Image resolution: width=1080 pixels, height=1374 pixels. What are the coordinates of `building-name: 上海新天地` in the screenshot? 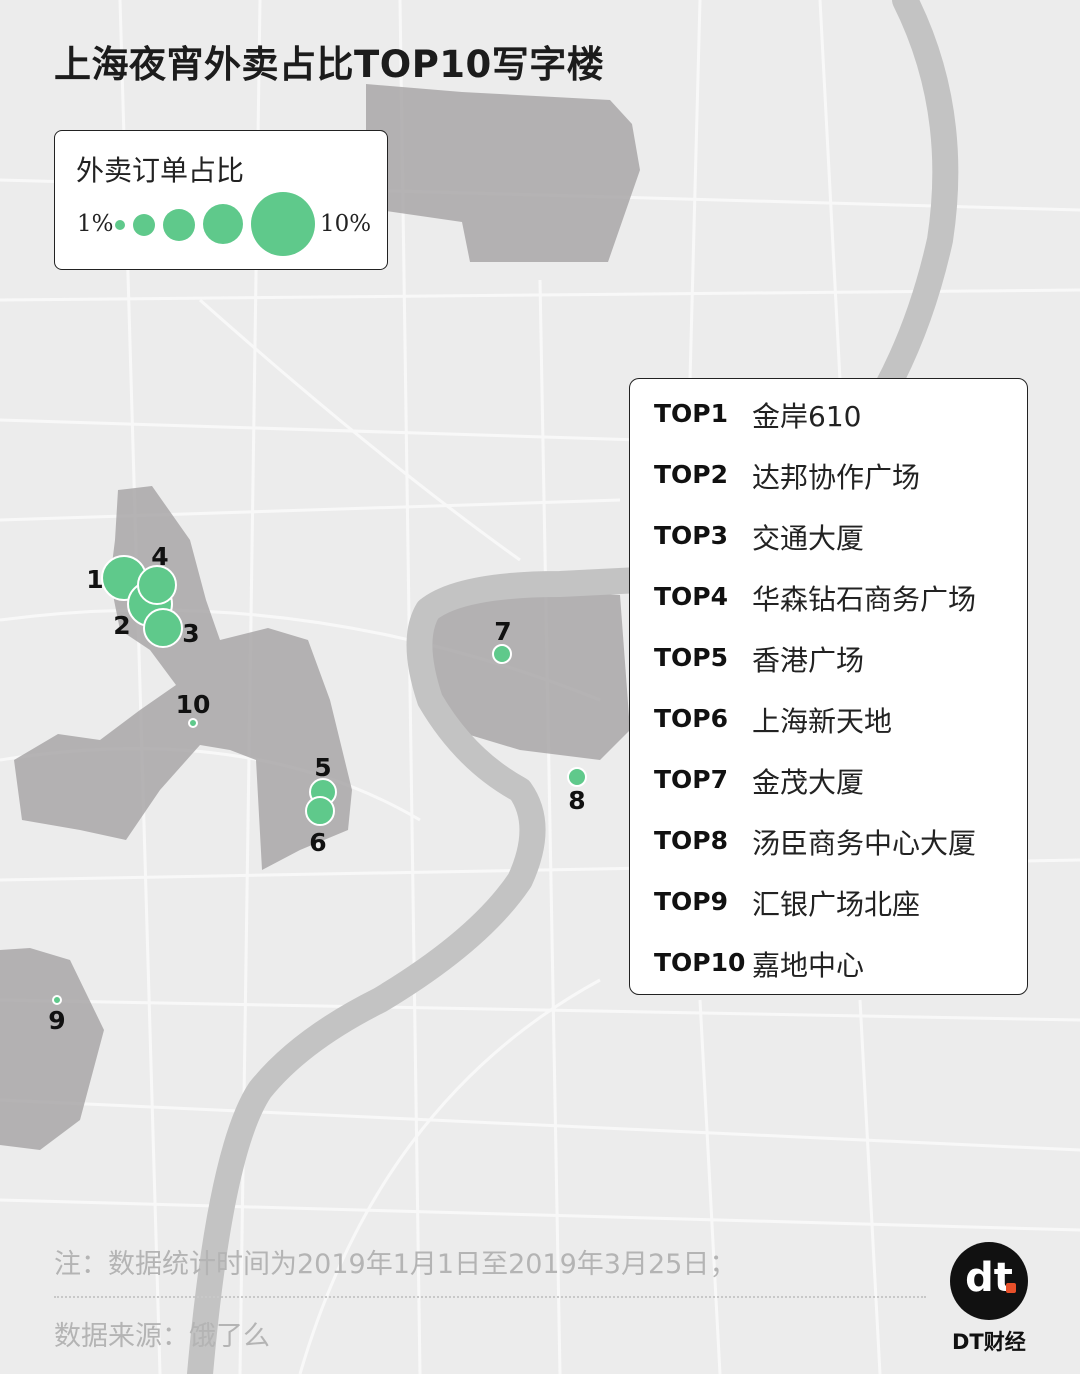 It's located at (822, 721).